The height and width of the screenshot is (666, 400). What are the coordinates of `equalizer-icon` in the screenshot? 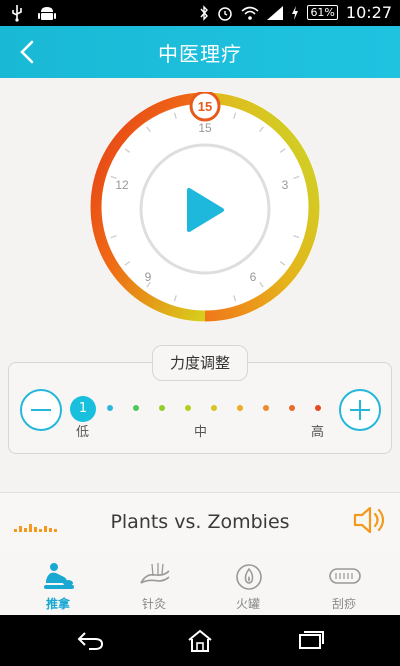 It's located at (35, 528).